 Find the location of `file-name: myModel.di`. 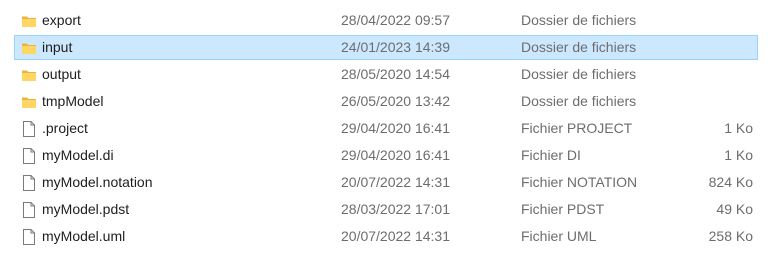

file-name: myModel.di is located at coordinates (78, 155).